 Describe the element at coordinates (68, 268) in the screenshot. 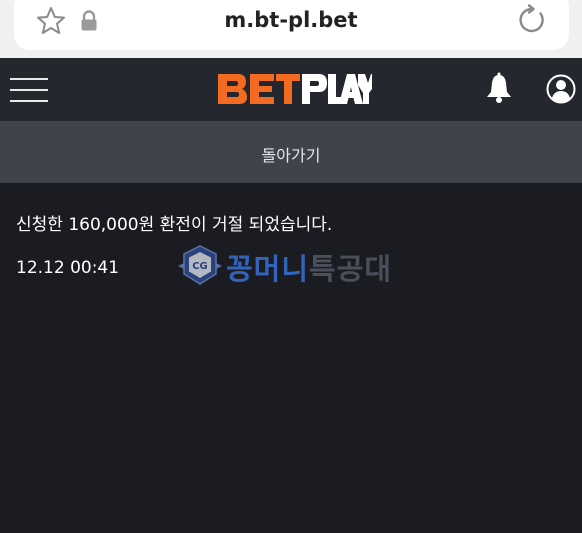

I see `notification-time: 12.12 00:41` at that location.